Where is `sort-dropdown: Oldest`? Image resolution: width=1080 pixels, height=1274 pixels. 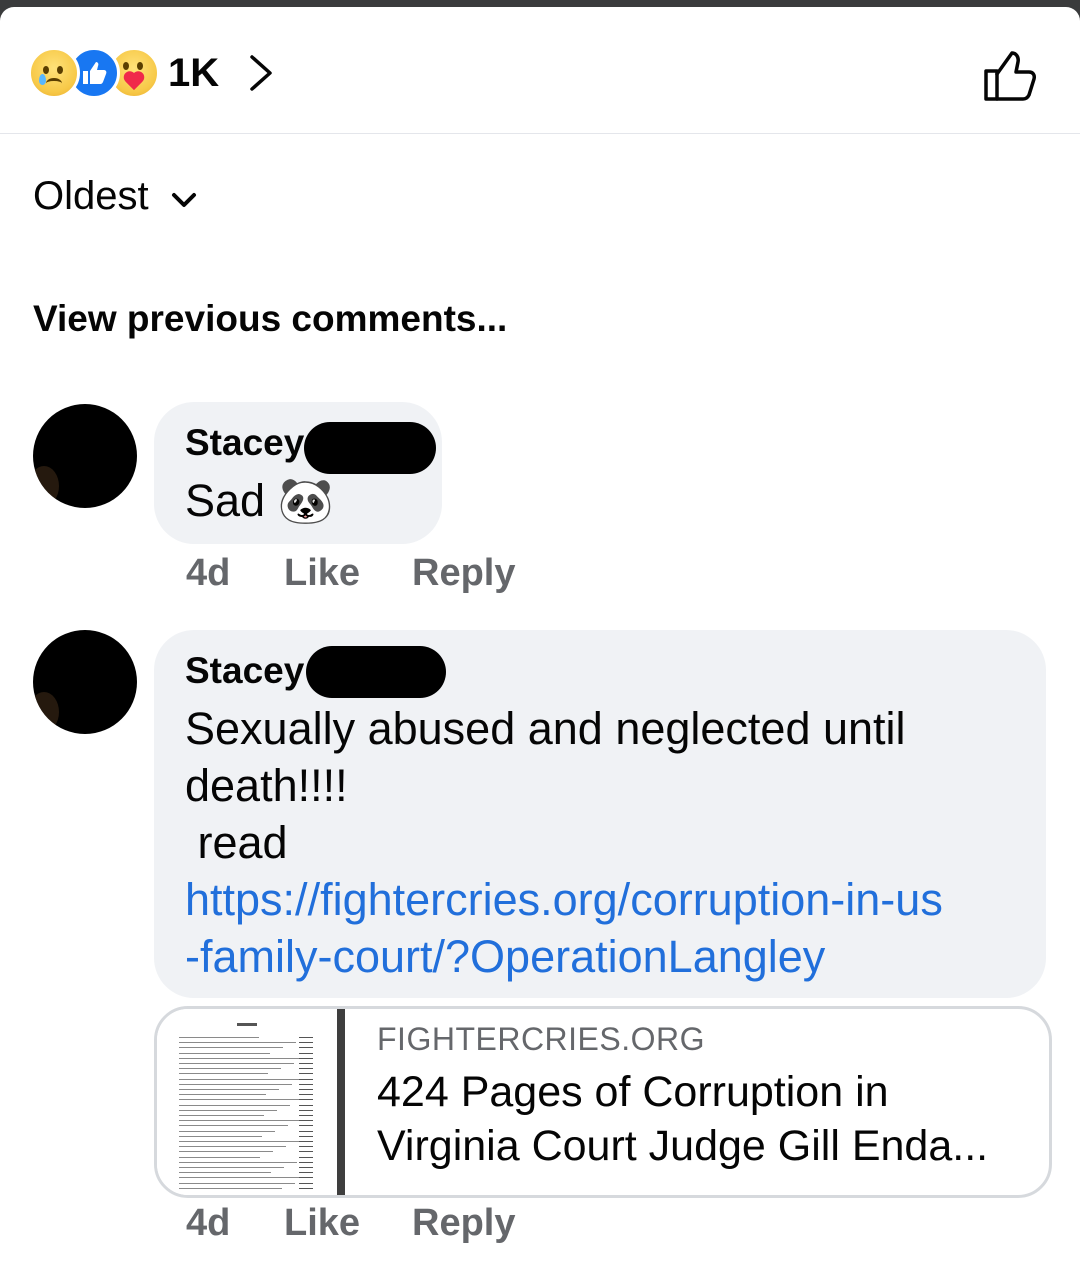 sort-dropdown: Oldest is located at coordinates (115, 198).